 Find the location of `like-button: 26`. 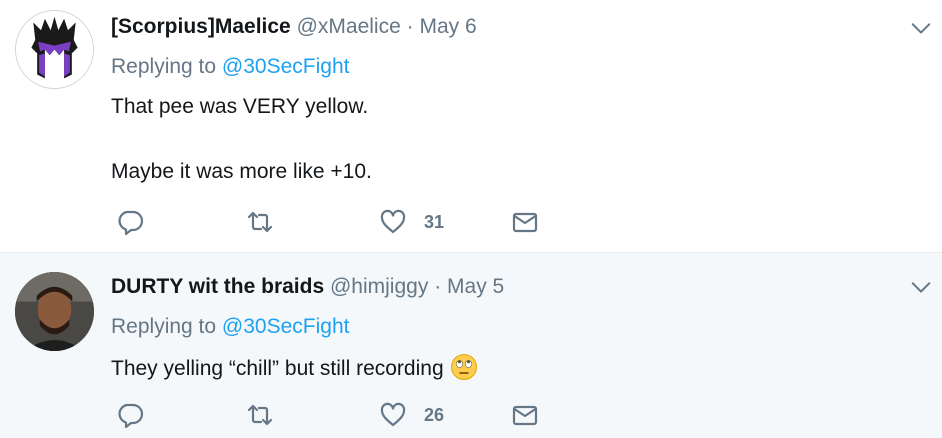

like-button: 26 is located at coordinates (411, 415).